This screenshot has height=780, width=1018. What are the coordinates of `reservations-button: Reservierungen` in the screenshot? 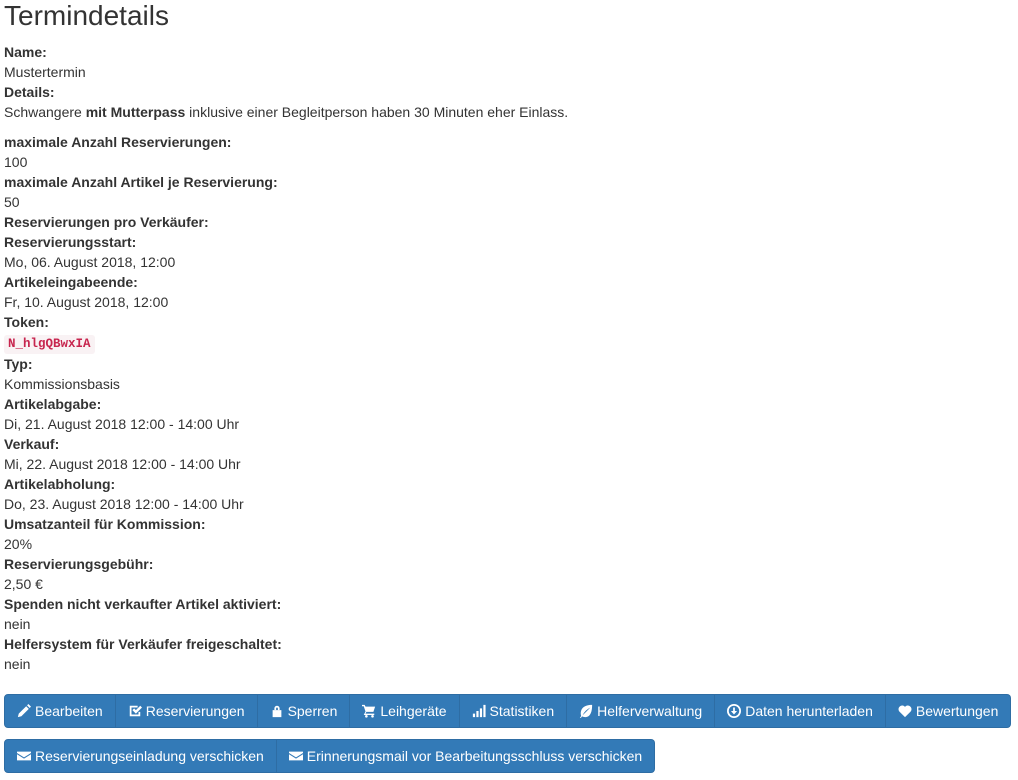 It's located at (186, 711).